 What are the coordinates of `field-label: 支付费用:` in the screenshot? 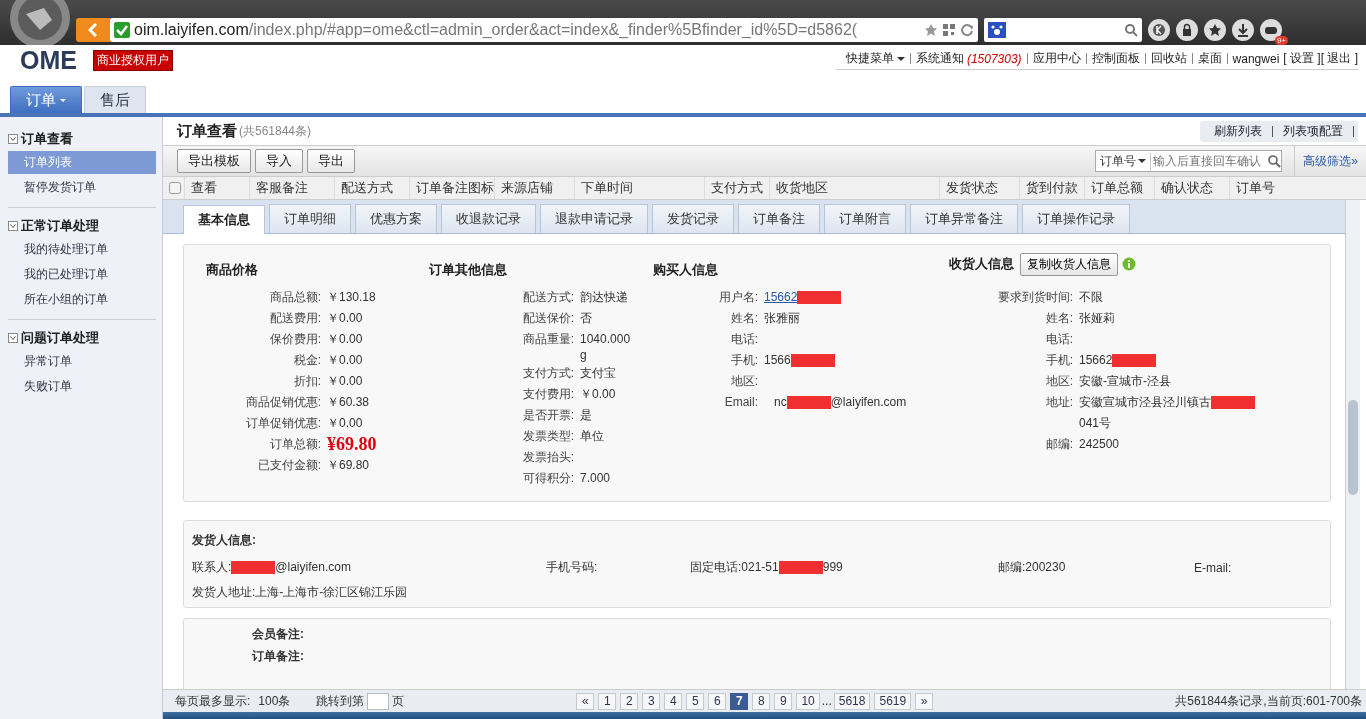 It's located at (548, 394).